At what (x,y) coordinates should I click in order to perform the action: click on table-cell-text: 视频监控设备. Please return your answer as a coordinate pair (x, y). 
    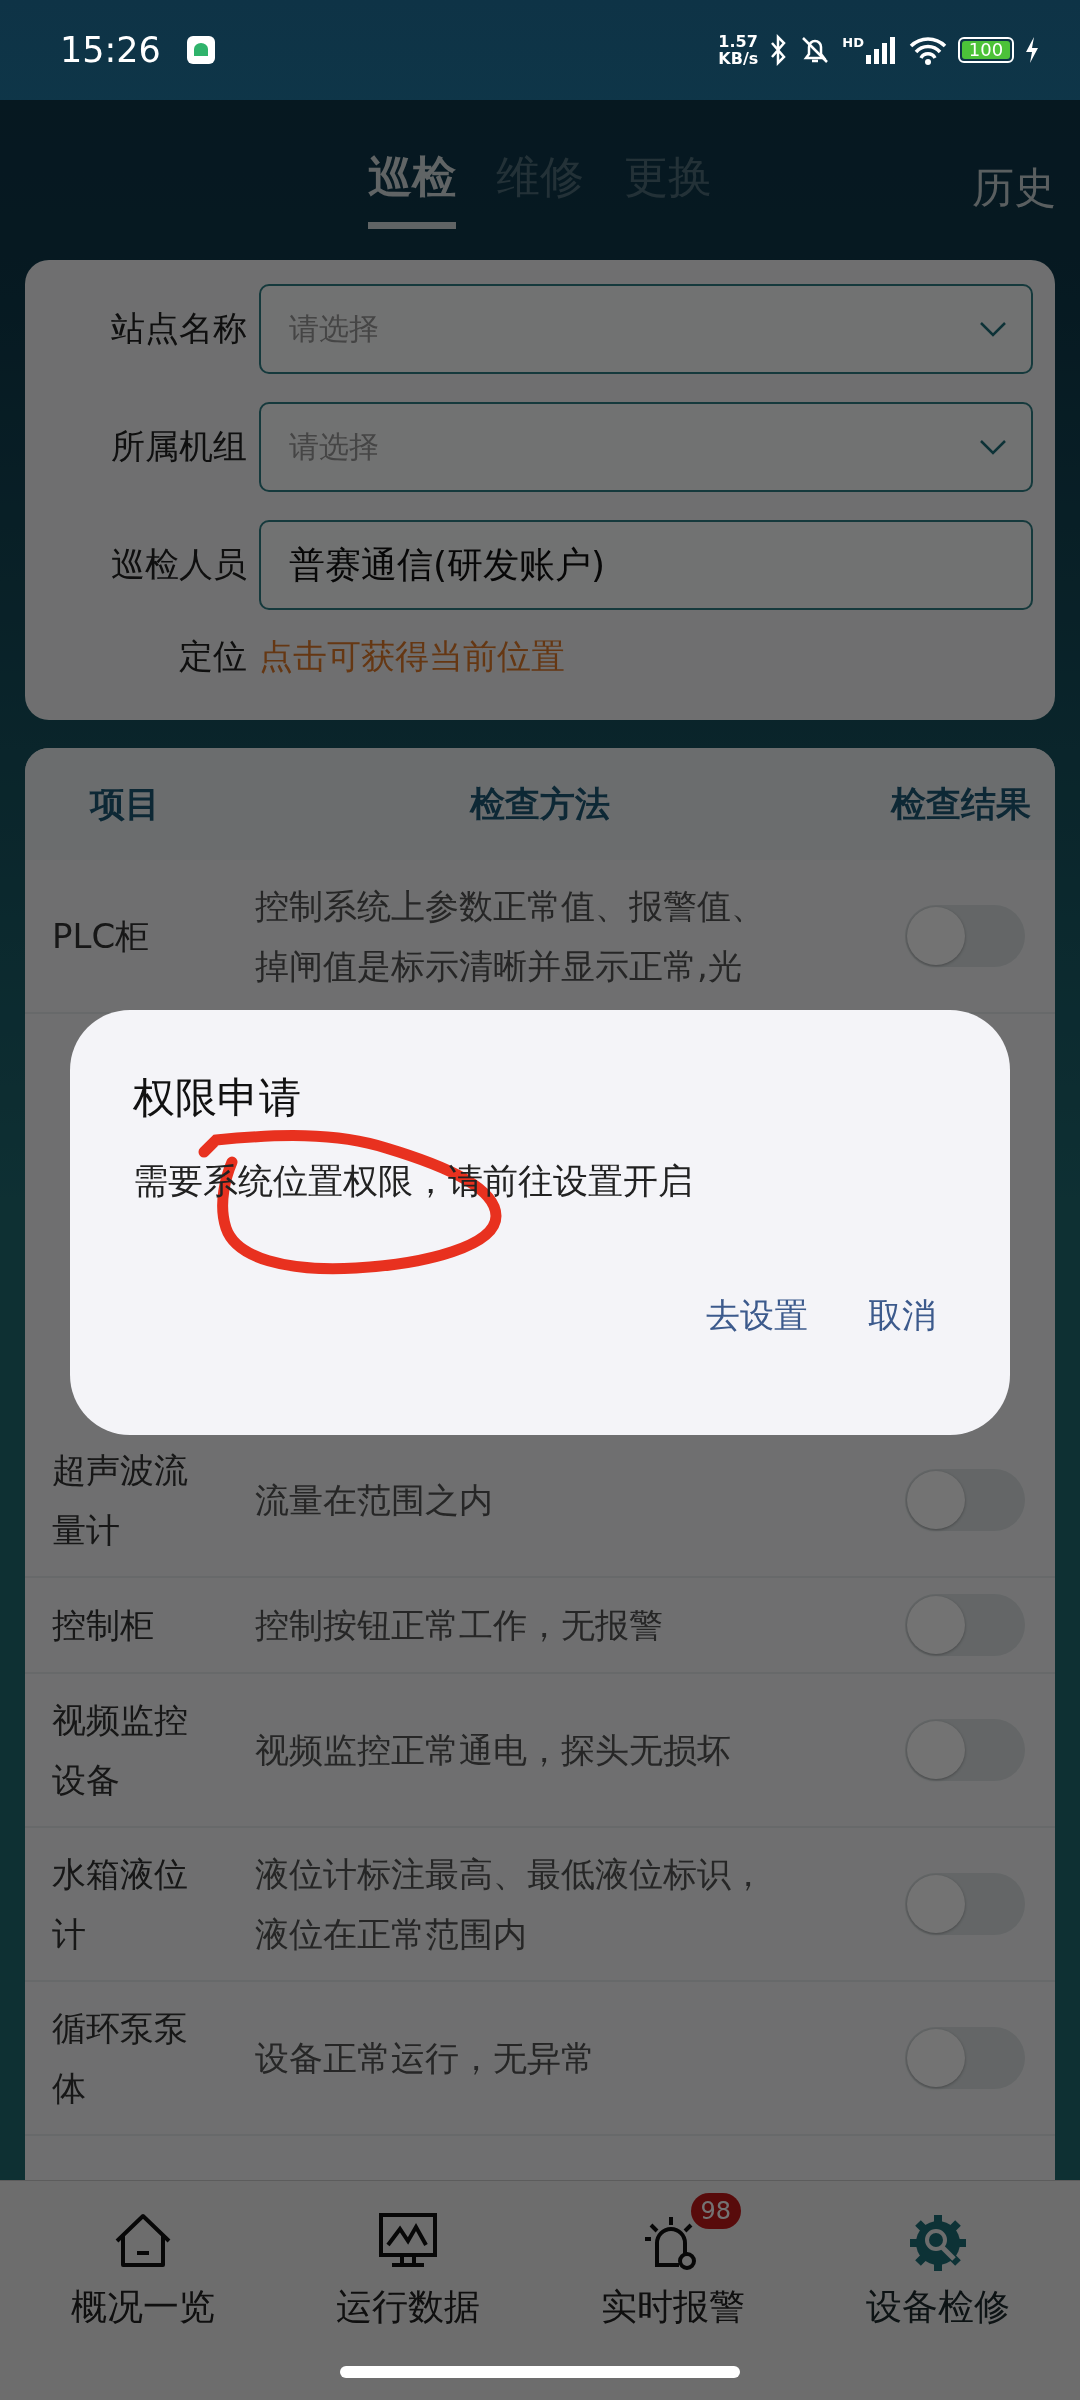
    Looking at the image, I should click on (120, 1750).